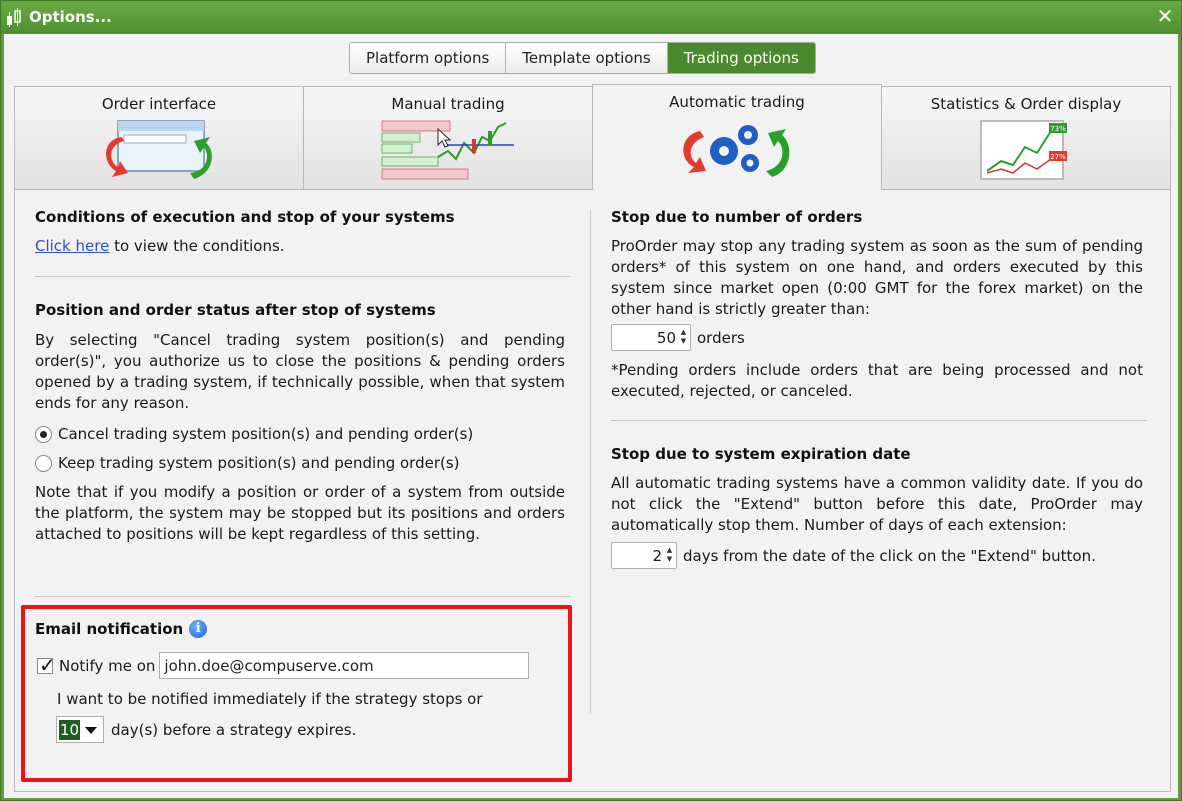 The image size is (1182, 801). Describe the element at coordinates (159, 149) in the screenshot. I see `order-interface-icon` at that location.